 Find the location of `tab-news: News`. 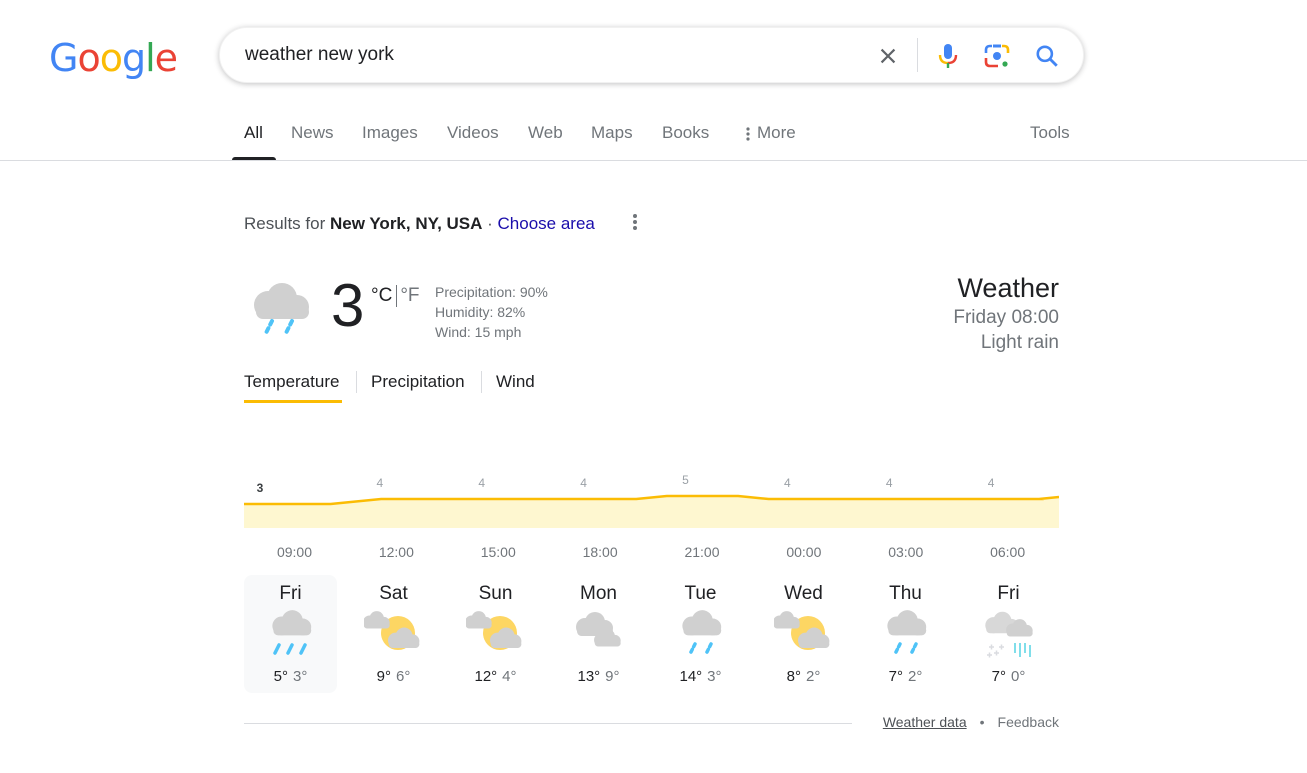

tab-news: News is located at coordinates (312, 133).